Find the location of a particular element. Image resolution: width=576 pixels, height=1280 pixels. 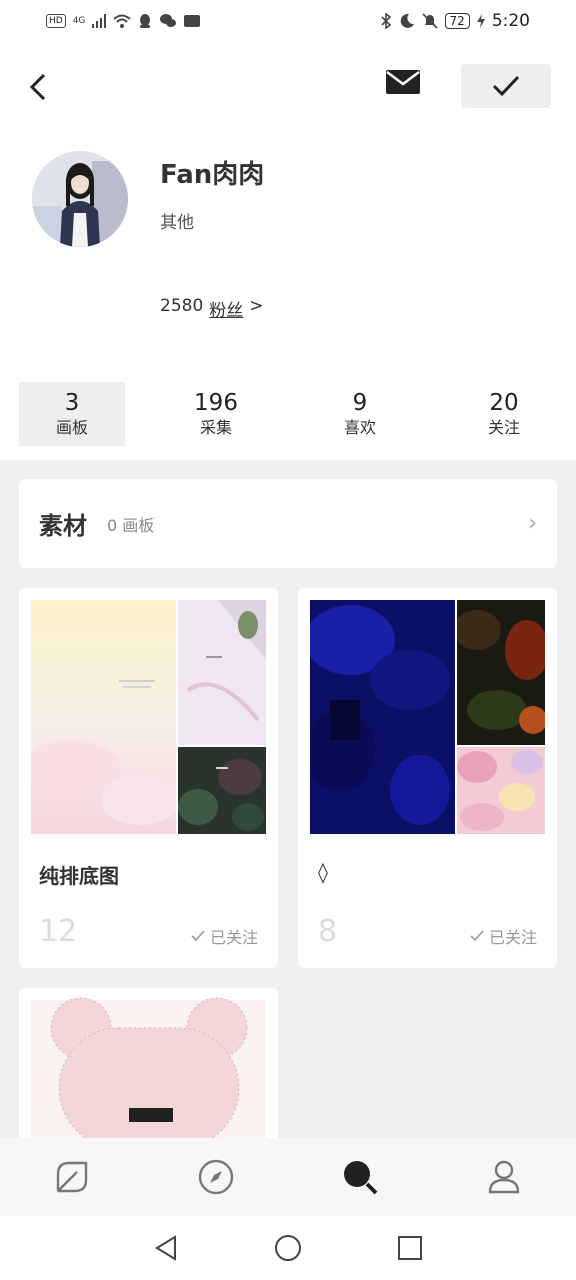

system-recents-button is located at coordinates (410, 1248).